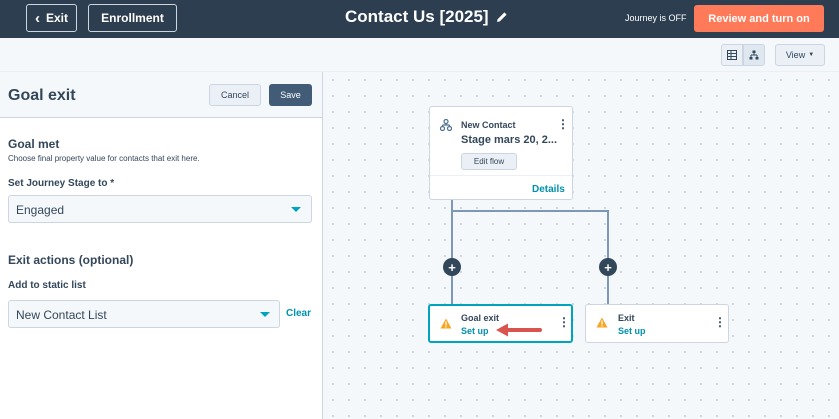 Image resolution: width=839 pixels, height=419 pixels. What do you see at coordinates (298, 313) in the screenshot?
I see `clear-link: Clear` at bounding box center [298, 313].